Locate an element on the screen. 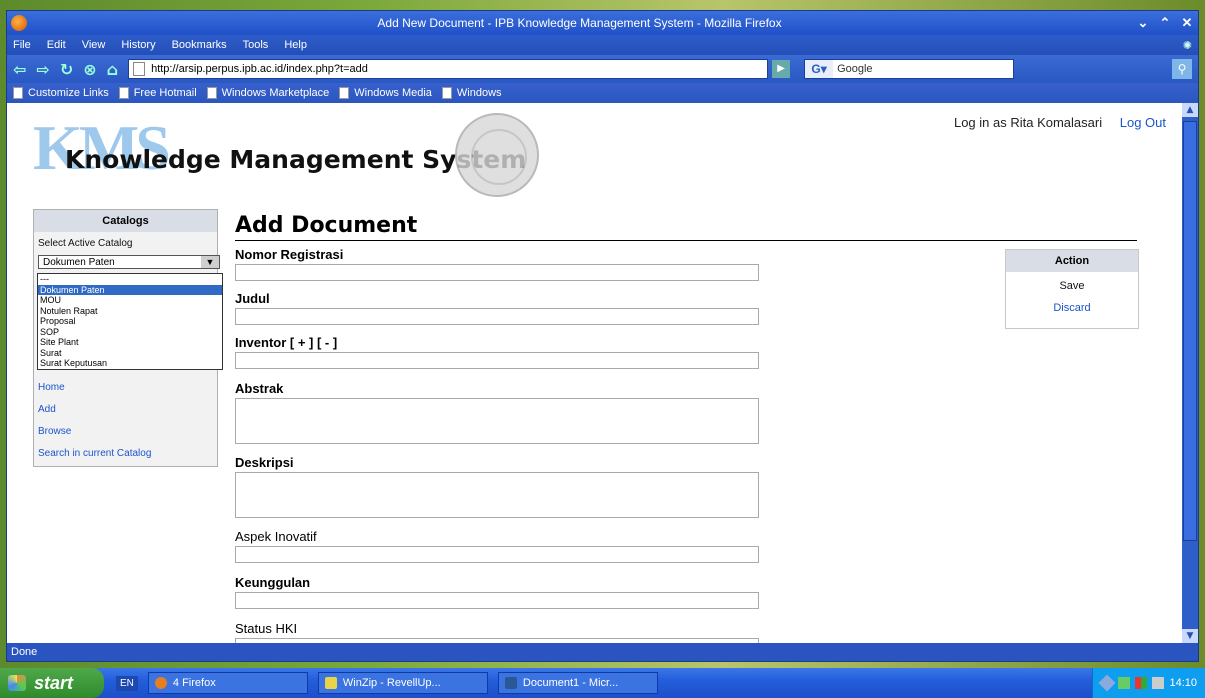 Image resolution: width=1205 pixels, height=698 pixels. field-judul: Judul is located at coordinates (497, 308).